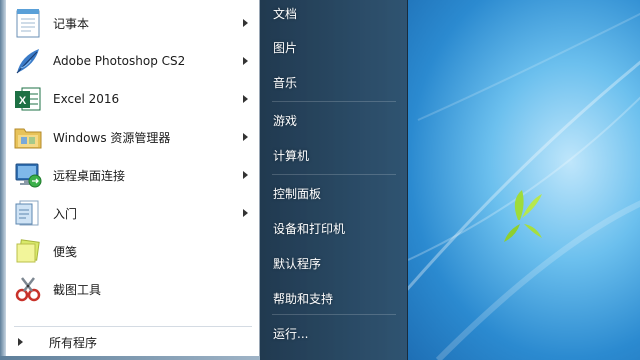  Describe the element at coordinates (3, 180) in the screenshot. I see `pane-edge` at that location.